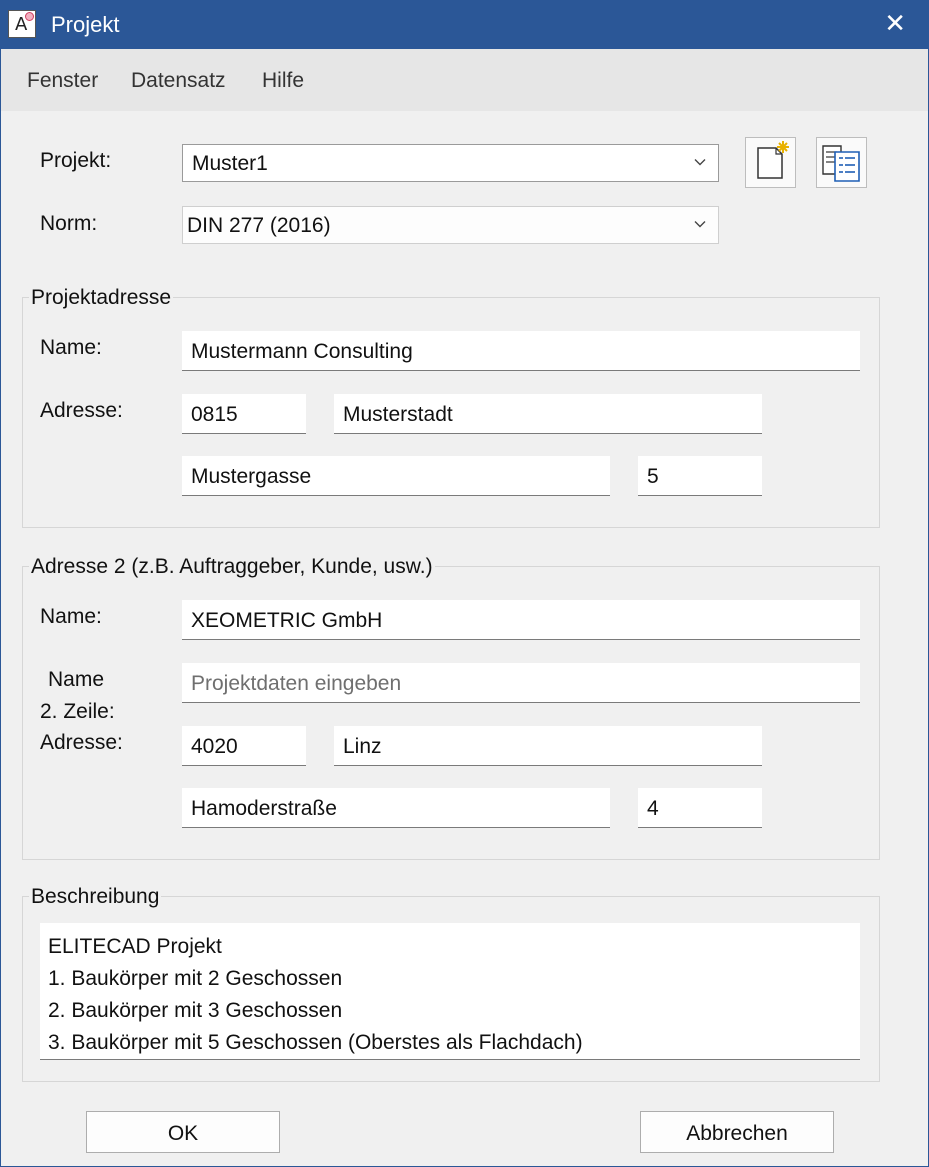  Describe the element at coordinates (700, 808) in the screenshot. I see `address2-number-field: 4` at that location.